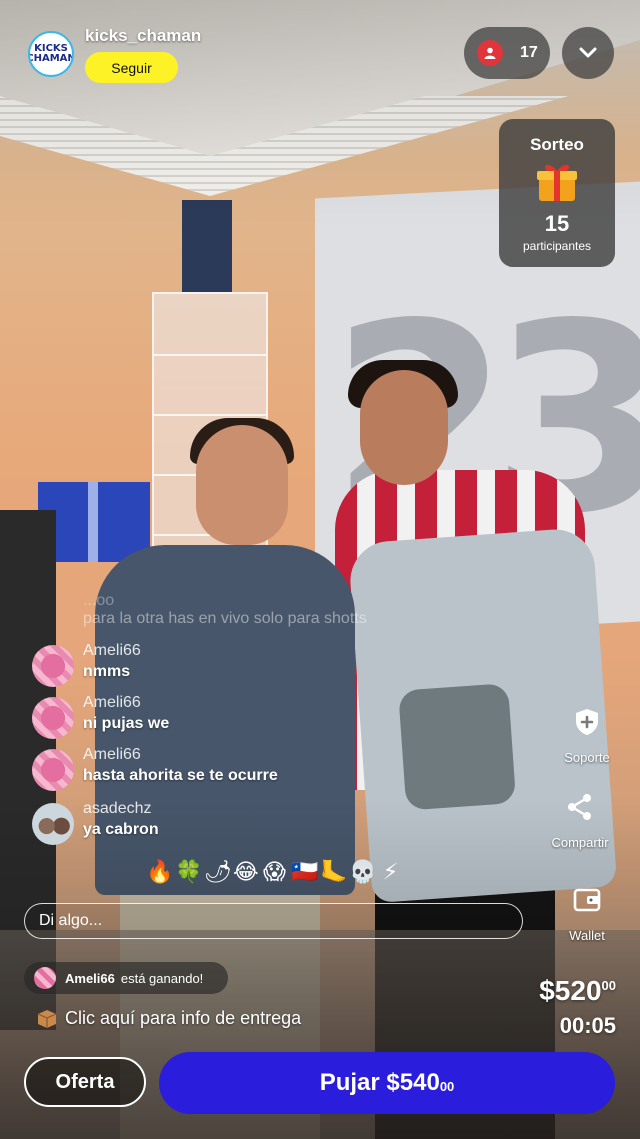  I want to click on reaction-shocked: 😱, so click(274, 872).